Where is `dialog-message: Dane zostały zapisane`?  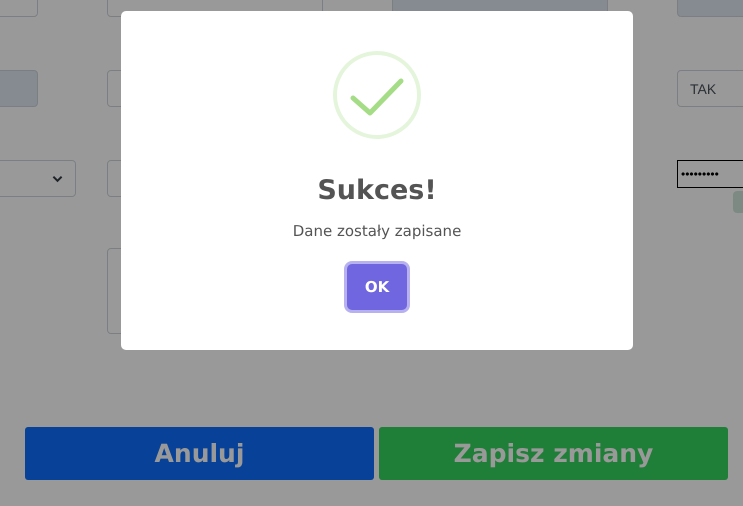 dialog-message: Dane zostały zapisane is located at coordinates (377, 231).